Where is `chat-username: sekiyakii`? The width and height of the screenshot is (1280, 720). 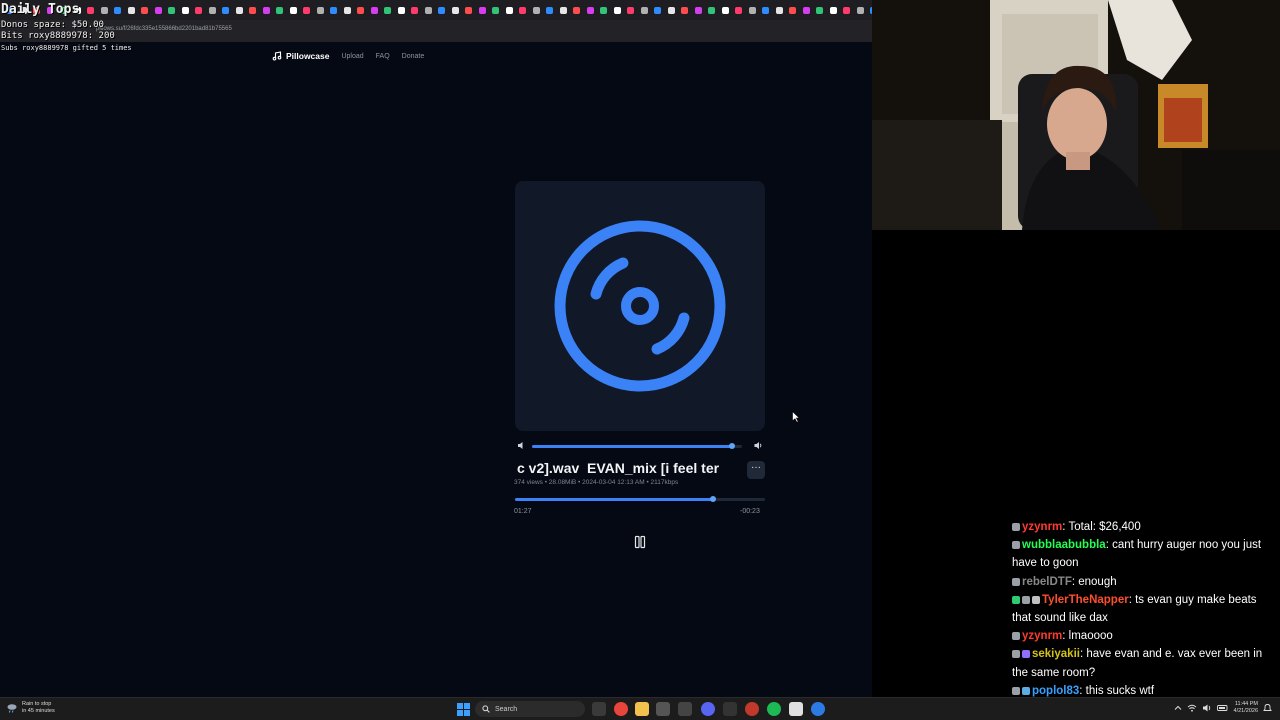 chat-username: sekiyakii is located at coordinates (1056, 654).